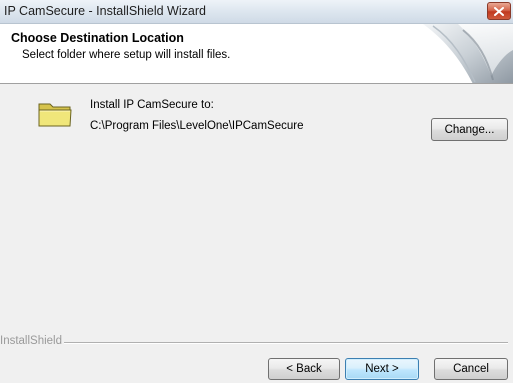 The width and height of the screenshot is (513, 383). I want to click on next-button: Next >, so click(382, 369).